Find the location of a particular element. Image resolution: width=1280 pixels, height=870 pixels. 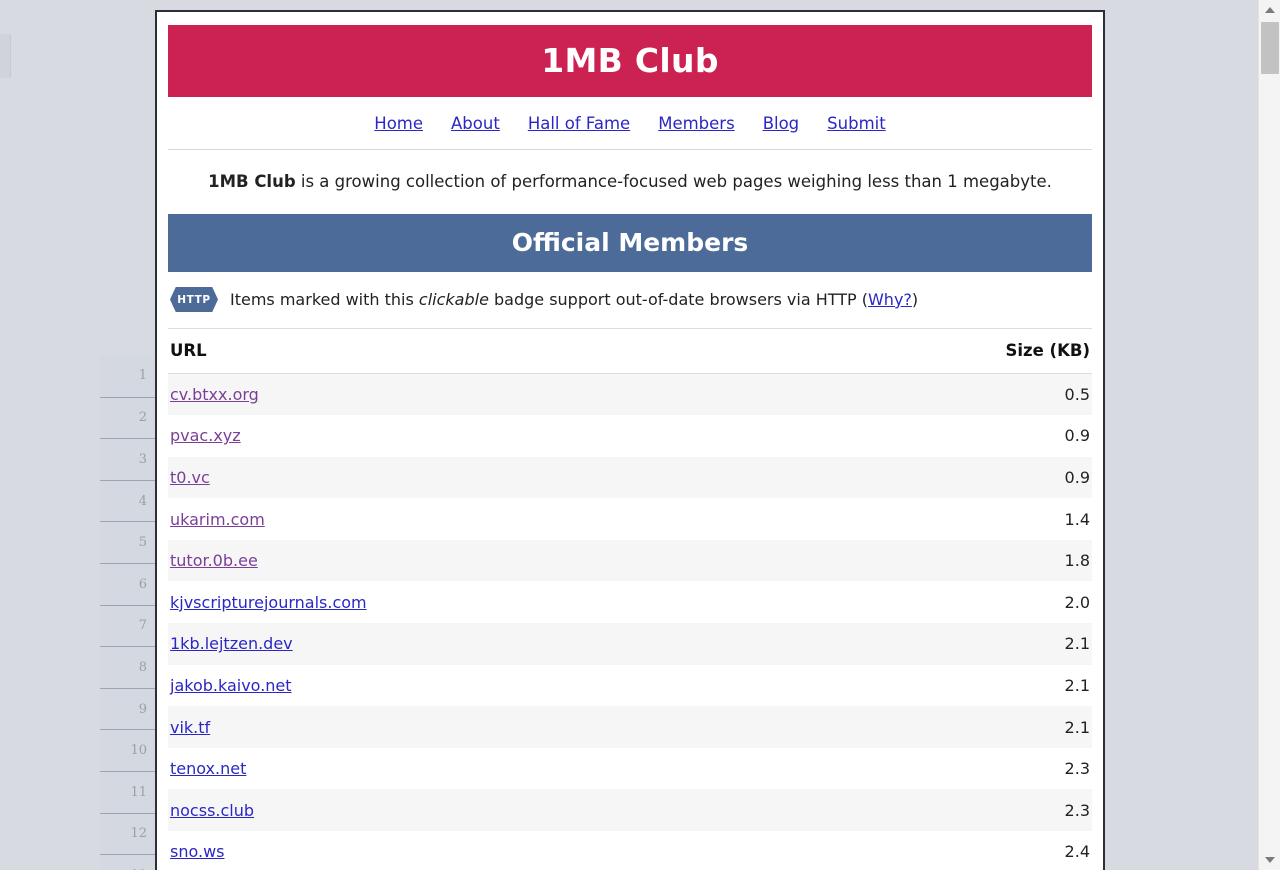

nav-link-about: About is located at coordinates (475, 123).